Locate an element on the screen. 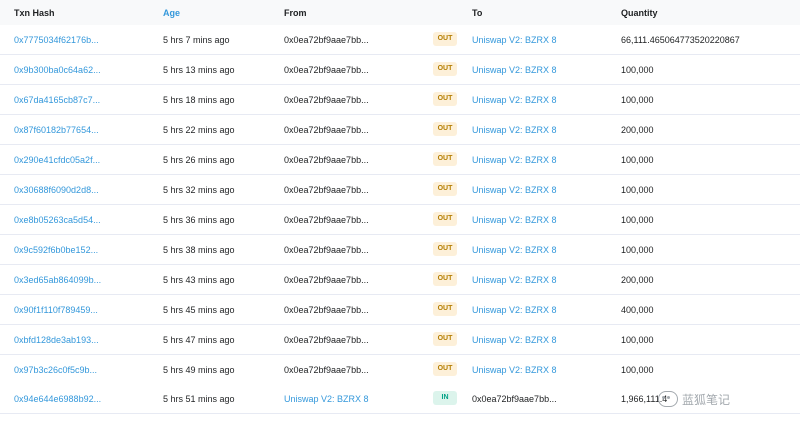 The image size is (800, 433). col-from: From is located at coordinates (295, 13).